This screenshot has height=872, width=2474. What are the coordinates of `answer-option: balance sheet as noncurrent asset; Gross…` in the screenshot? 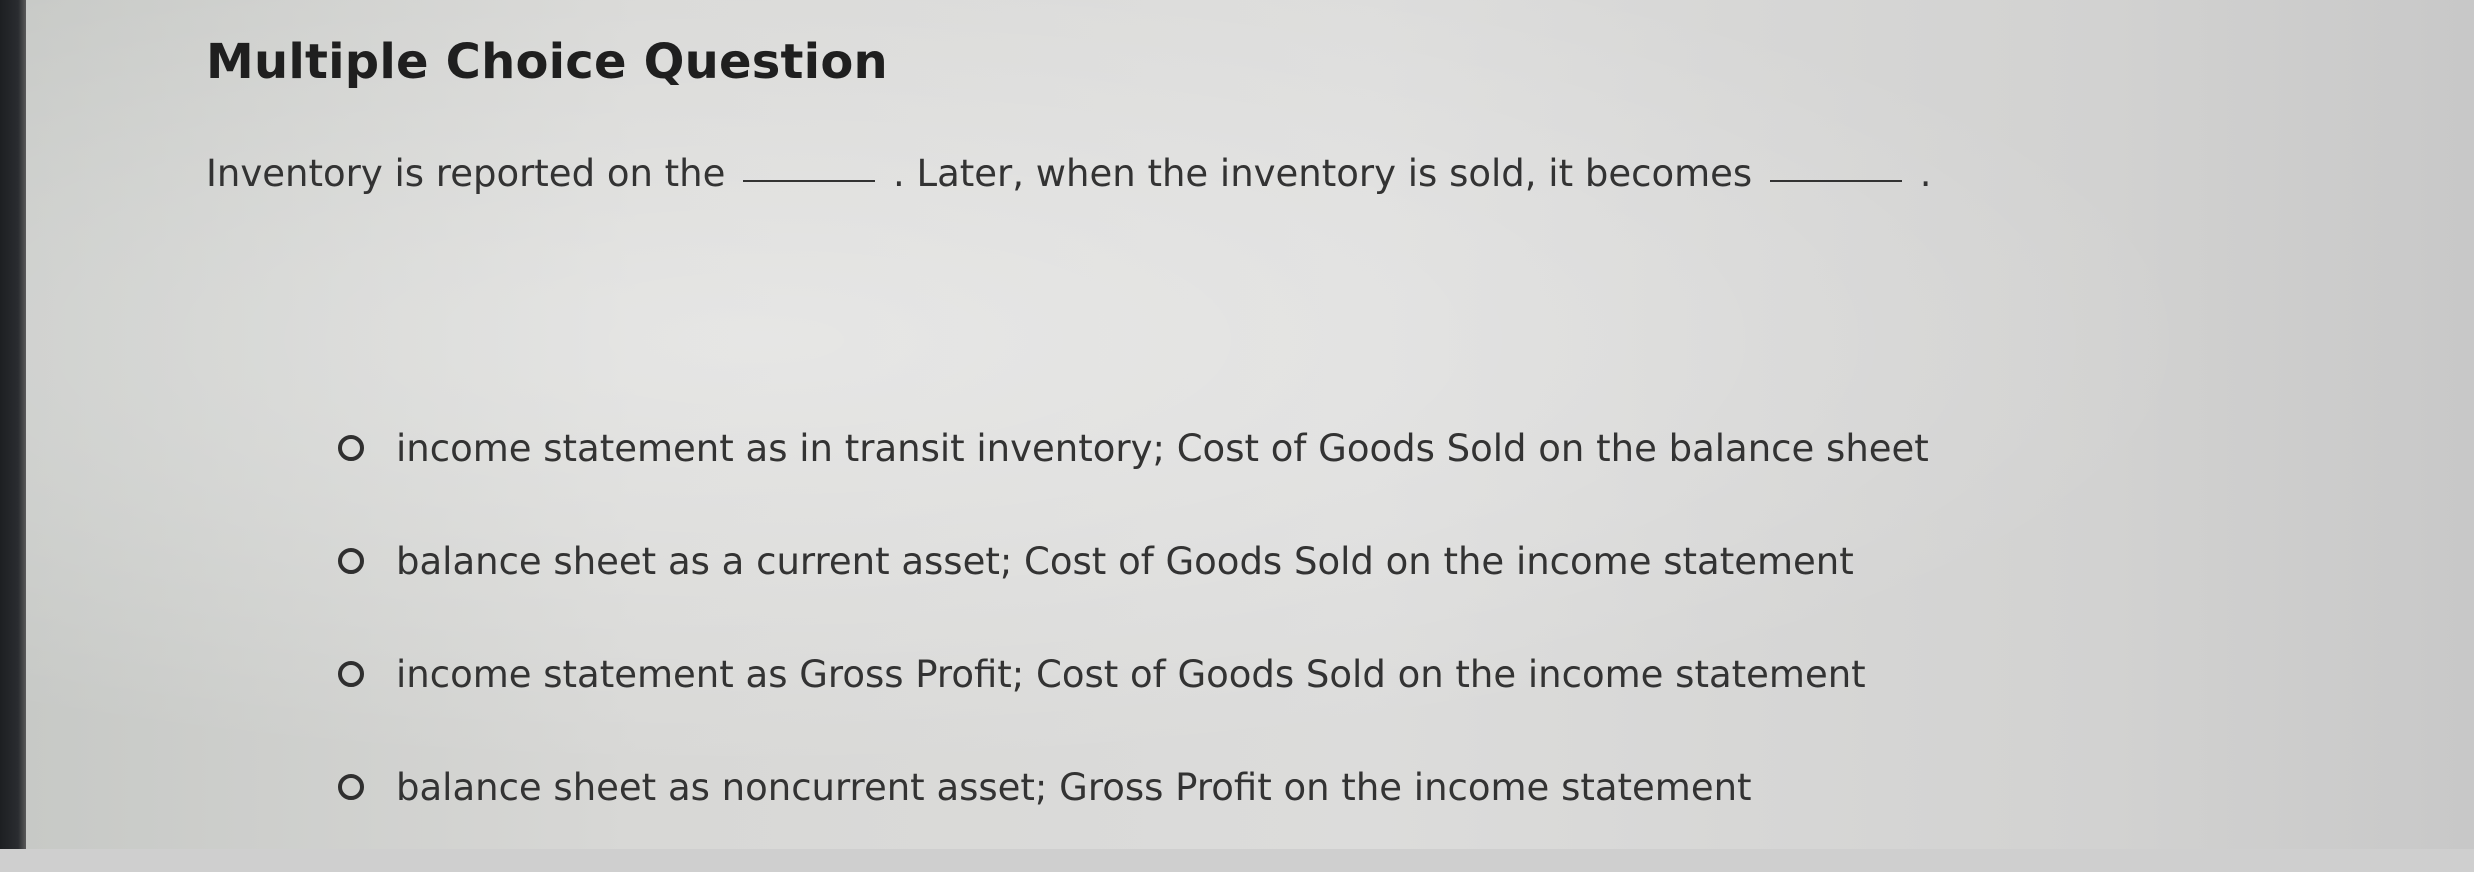 It's located at (1338, 787).